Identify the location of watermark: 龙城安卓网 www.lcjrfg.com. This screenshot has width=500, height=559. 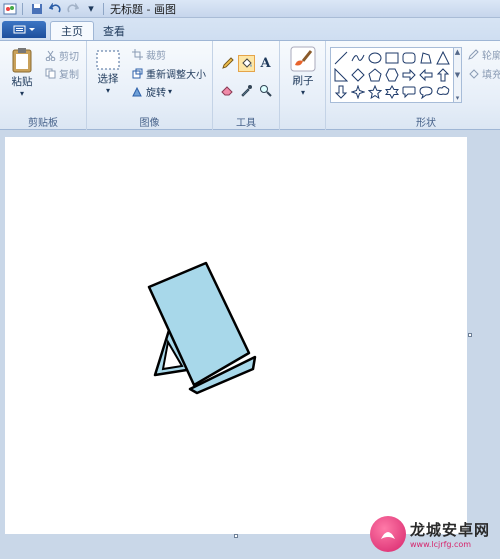
(430, 534).